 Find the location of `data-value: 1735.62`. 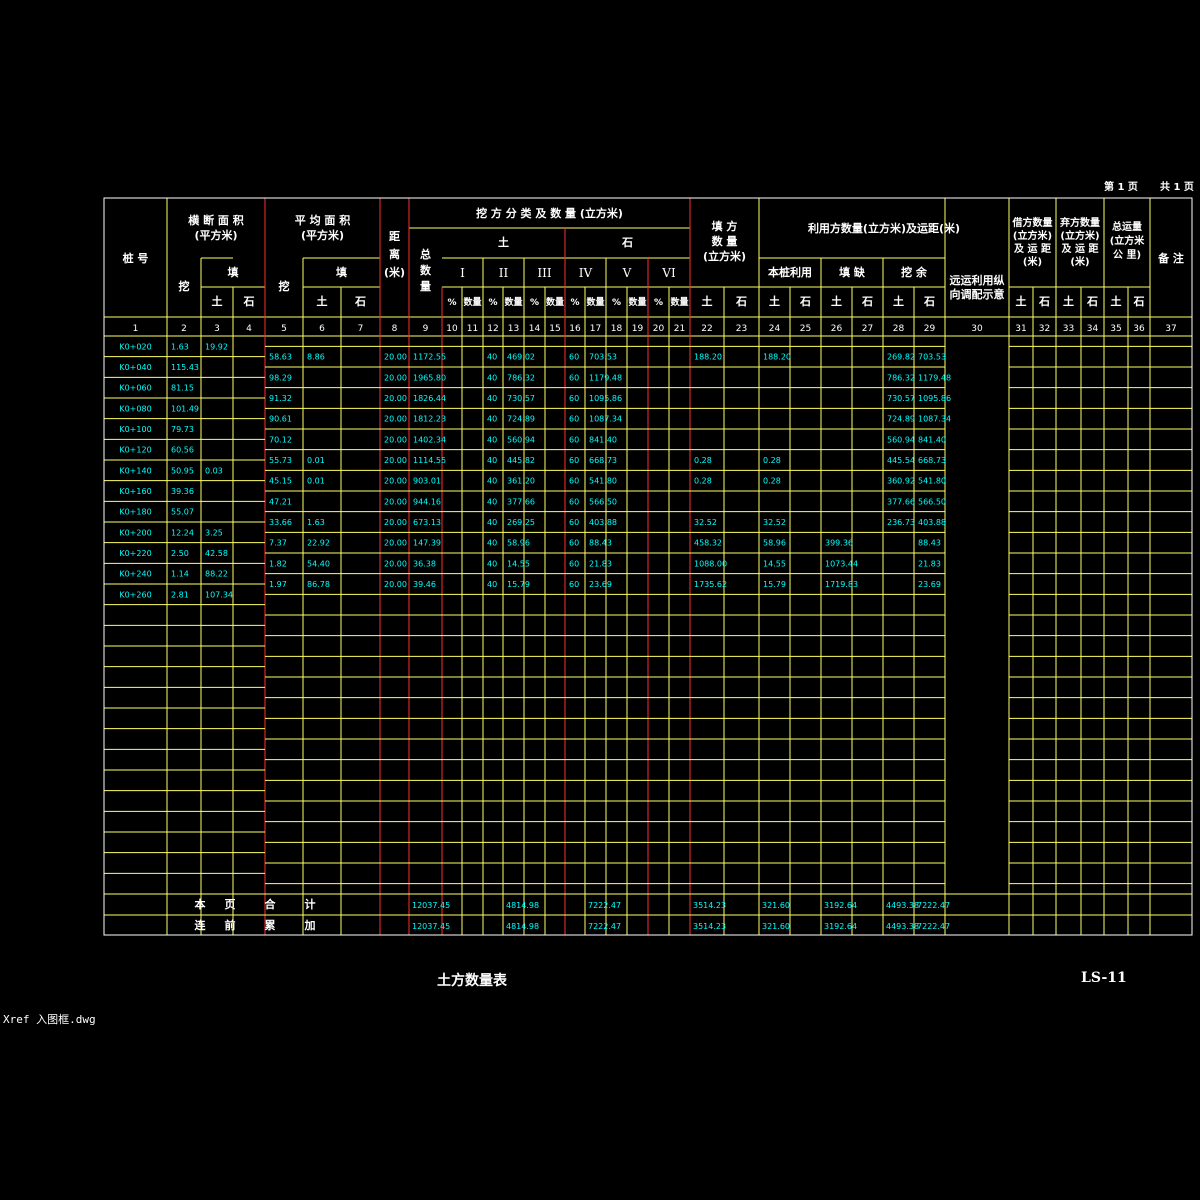

data-value: 1735.62 is located at coordinates (710, 584).